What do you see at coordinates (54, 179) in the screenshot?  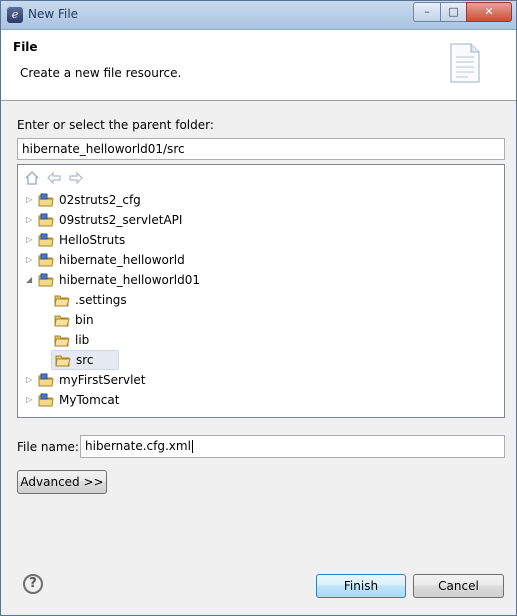 I see `back-icon` at bounding box center [54, 179].